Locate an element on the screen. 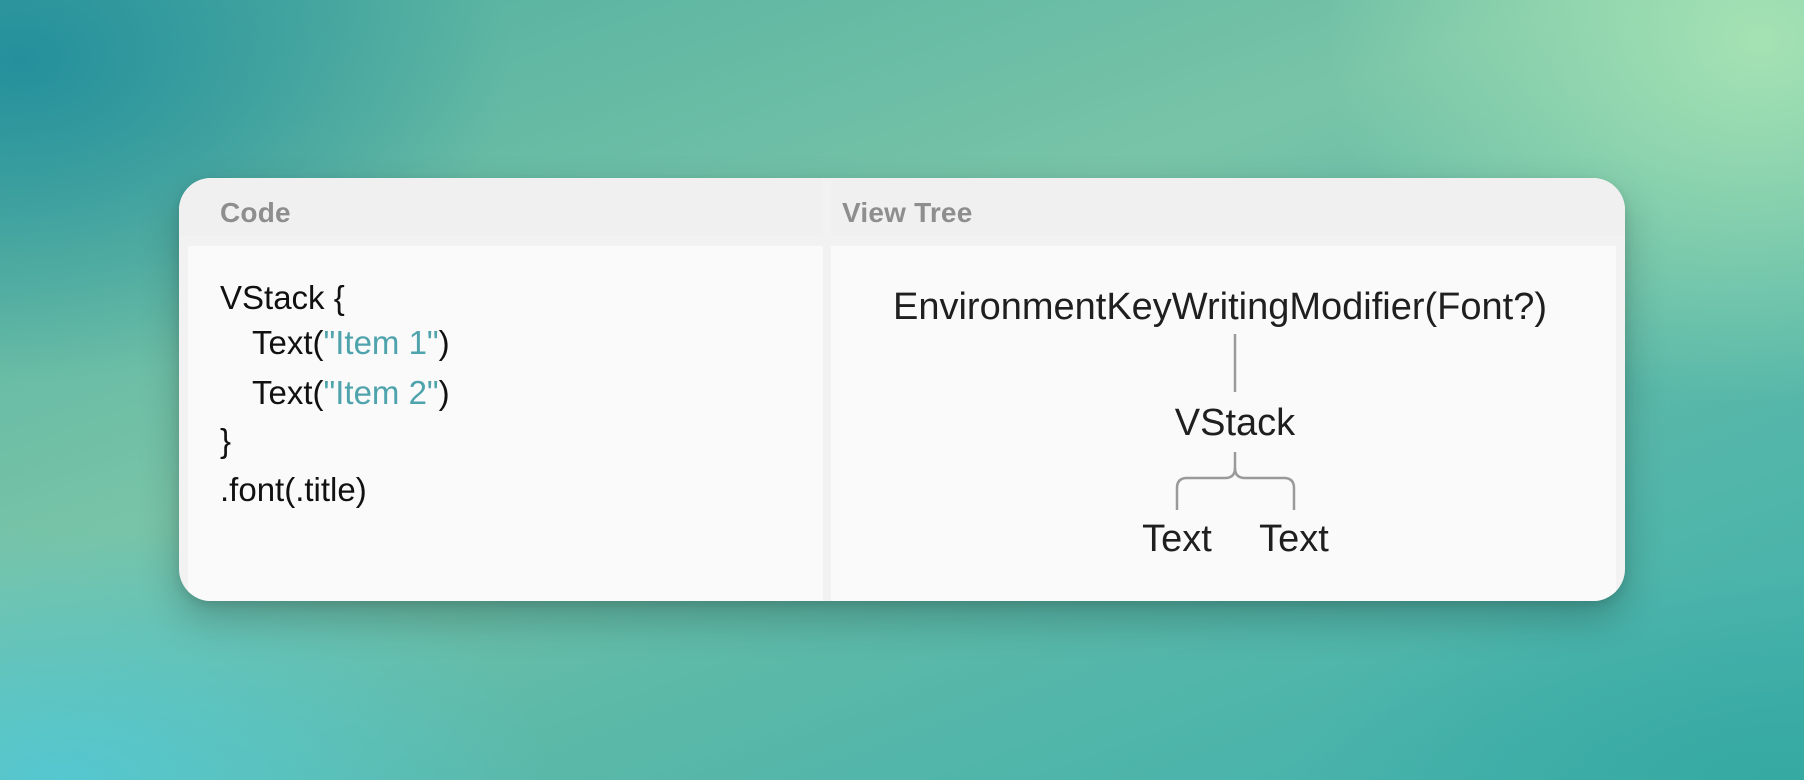 The image size is (1804, 780). code-line-3: Text("Item 2") is located at coordinates (351, 393).